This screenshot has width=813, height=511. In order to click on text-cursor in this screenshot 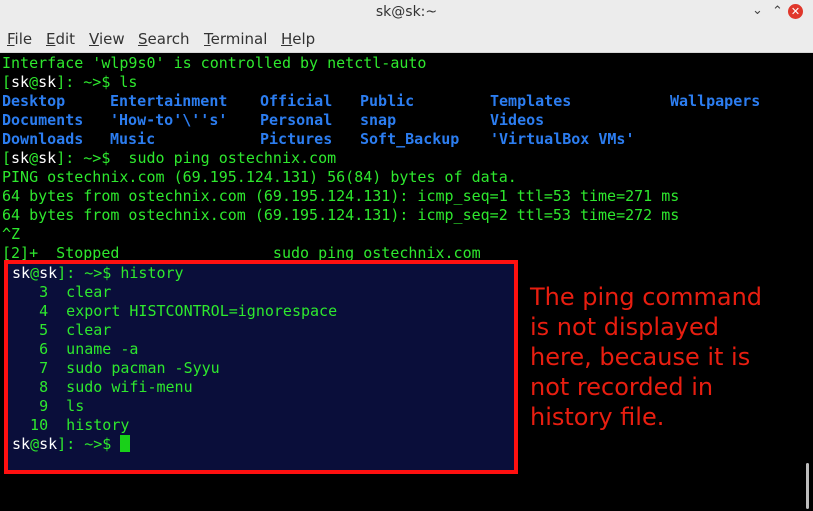, I will do `click(125, 443)`.